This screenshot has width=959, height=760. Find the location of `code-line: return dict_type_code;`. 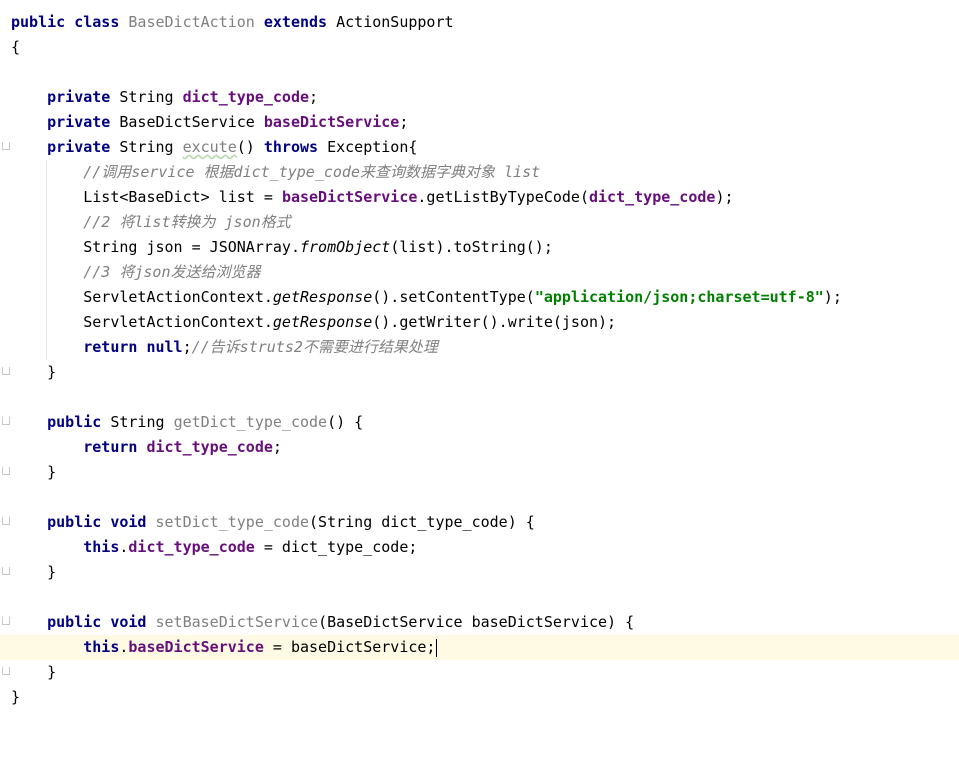

code-line: return dict_type_code; is located at coordinates (479, 447).